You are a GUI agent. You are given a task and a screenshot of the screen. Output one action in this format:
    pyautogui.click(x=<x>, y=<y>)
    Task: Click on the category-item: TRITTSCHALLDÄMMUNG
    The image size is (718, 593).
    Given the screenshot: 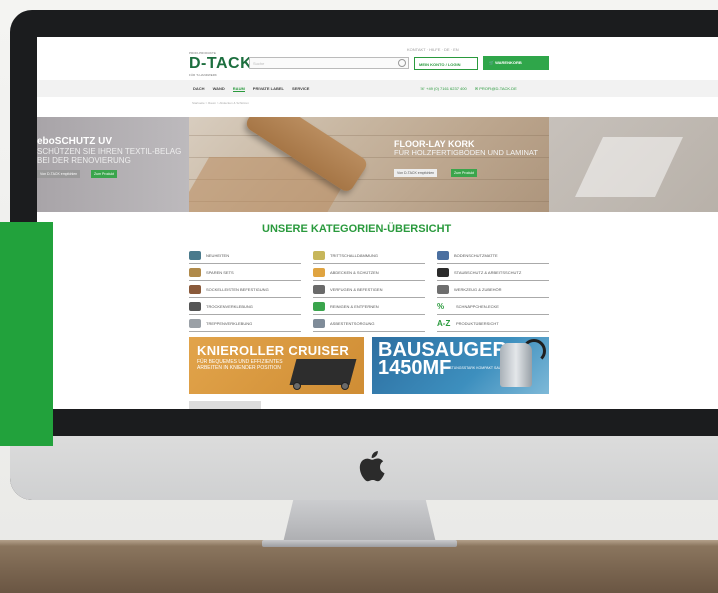 What is the action you would take?
    pyautogui.click(x=369, y=255)
    